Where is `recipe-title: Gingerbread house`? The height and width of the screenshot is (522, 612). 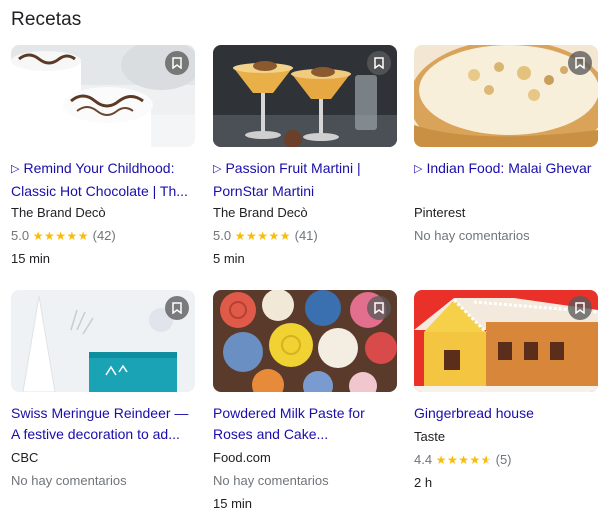 recipe-title: Gingerbread house is located at coordinates (506, 413).